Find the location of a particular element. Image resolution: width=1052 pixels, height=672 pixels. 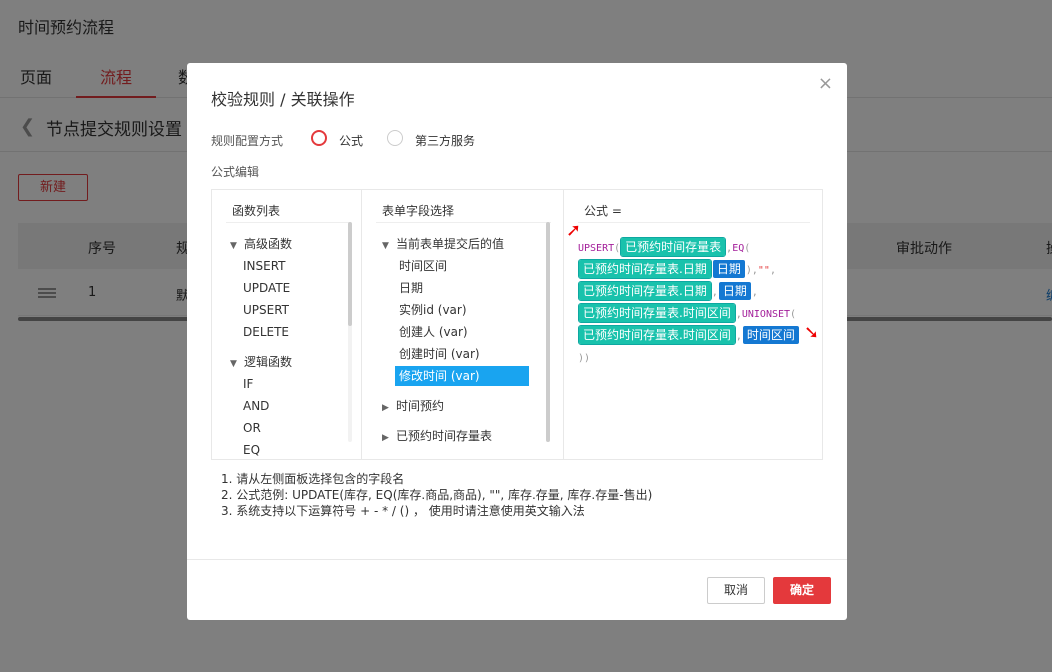

kw-eq: EQ is located at coordinates (738, 248).